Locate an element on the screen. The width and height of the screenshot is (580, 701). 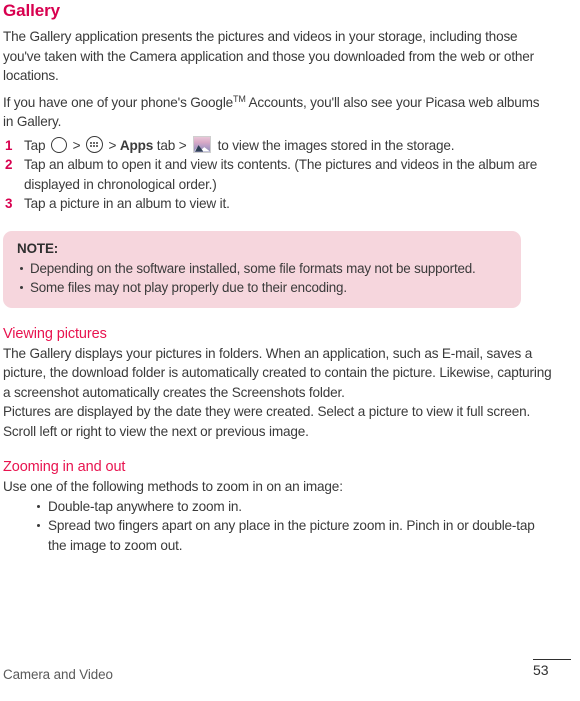
page-title: Gallery is located at coordinates (31, 10).